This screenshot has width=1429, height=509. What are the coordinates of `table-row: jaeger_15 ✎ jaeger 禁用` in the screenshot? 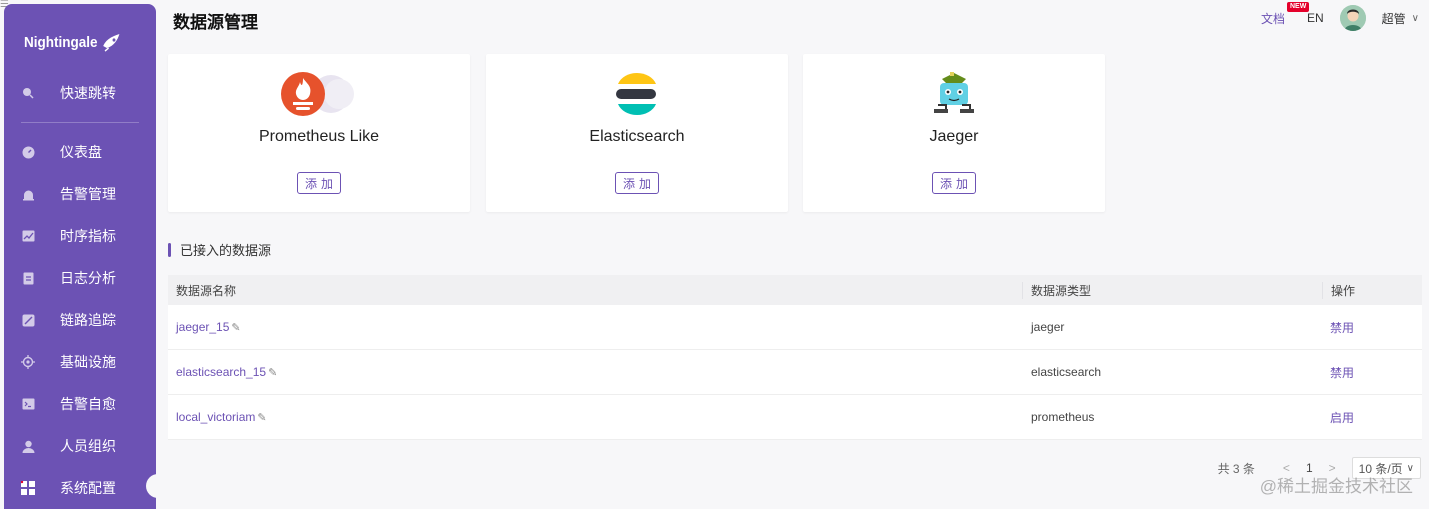 It's located at (795, 327).